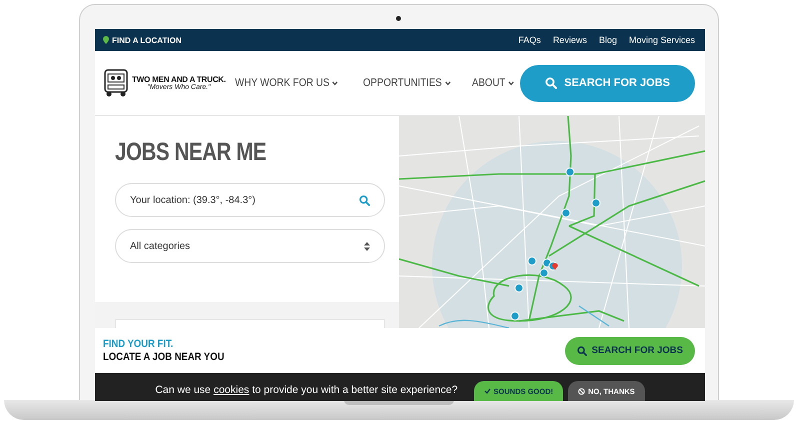 This screenshot has width=798, height=443. What do you see at coordinates (250, 246) in the screenshot?
I see `category-select: All categories` at bounding box center [250, 246].